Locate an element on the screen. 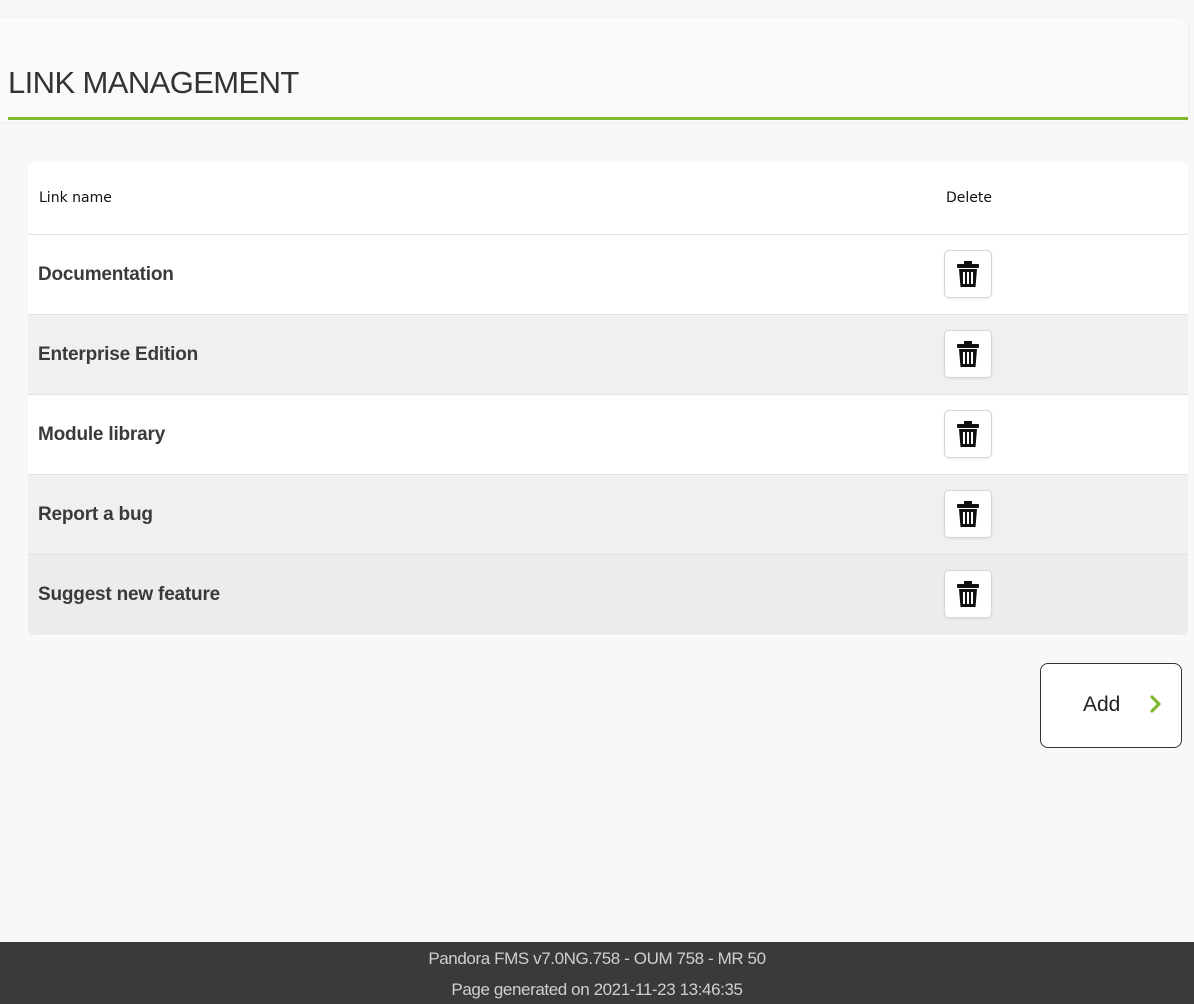  link-name: Enterprise Edition is located at coordinates (118, 354).